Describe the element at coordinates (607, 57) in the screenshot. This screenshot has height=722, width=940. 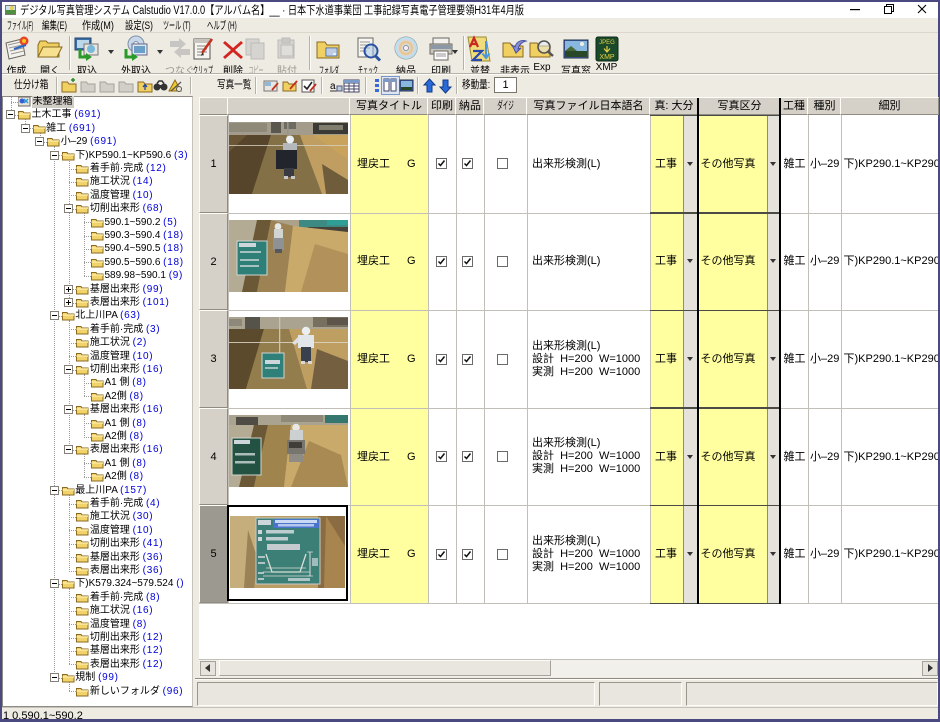
I see `svg-text: XMP` at that location.